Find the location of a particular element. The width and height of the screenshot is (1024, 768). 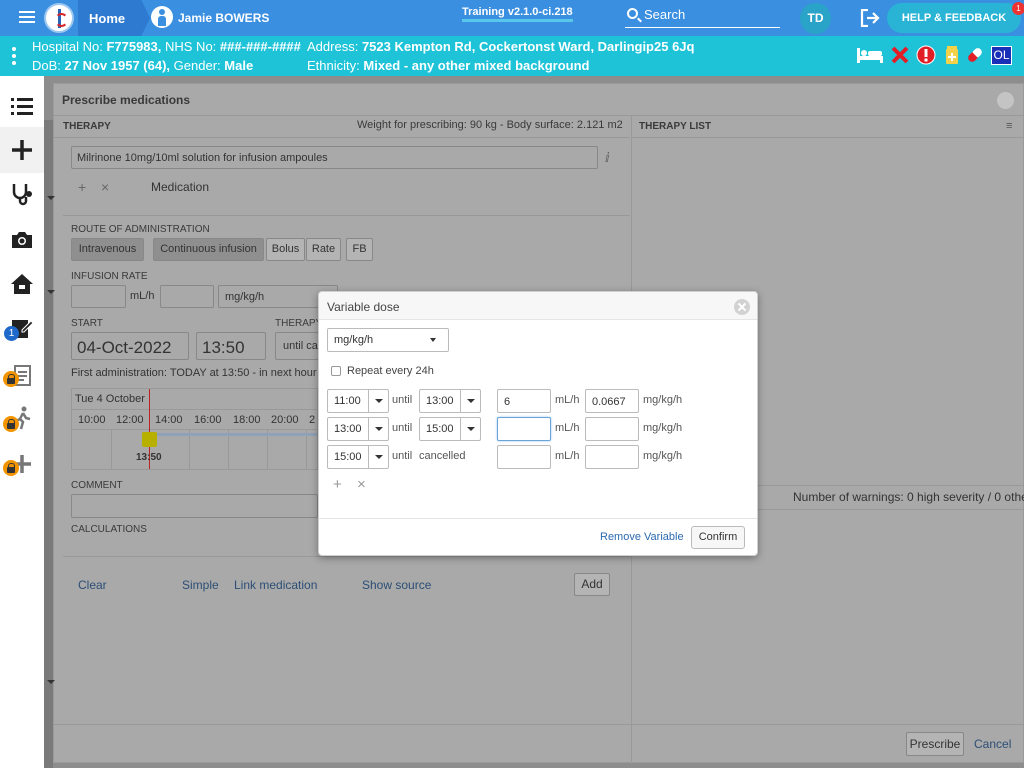

dose-unit-value: mg/kg/h is located at coordinates (354, 340).